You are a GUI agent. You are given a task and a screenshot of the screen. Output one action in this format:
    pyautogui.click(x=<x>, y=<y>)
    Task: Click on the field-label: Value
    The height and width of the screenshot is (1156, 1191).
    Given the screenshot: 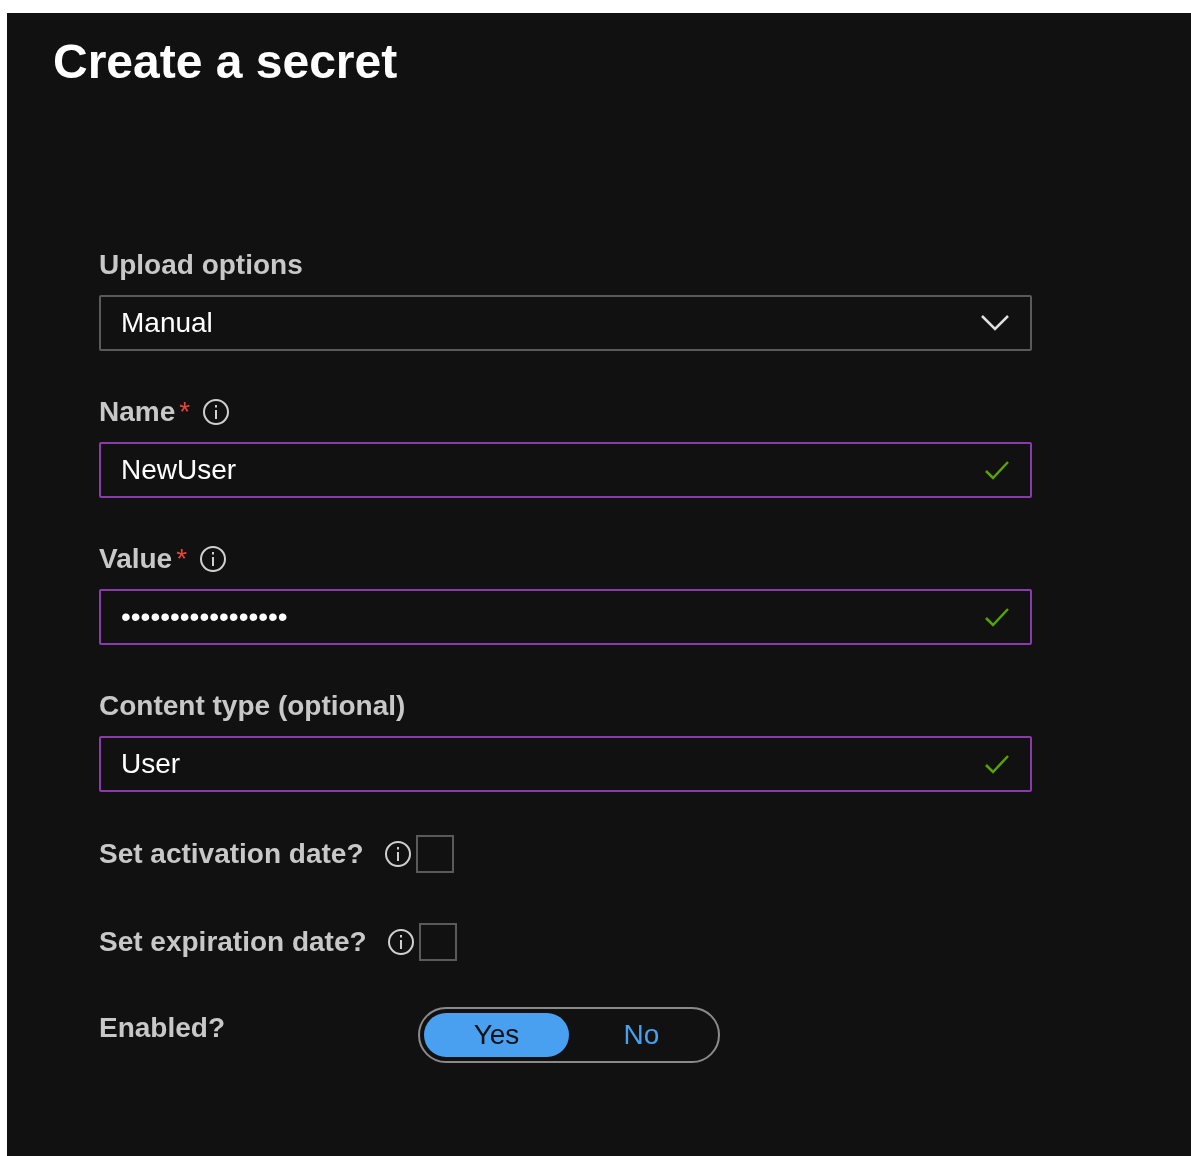 What is the action you would take?
    pyautogui.click(x=136, y=559)
    